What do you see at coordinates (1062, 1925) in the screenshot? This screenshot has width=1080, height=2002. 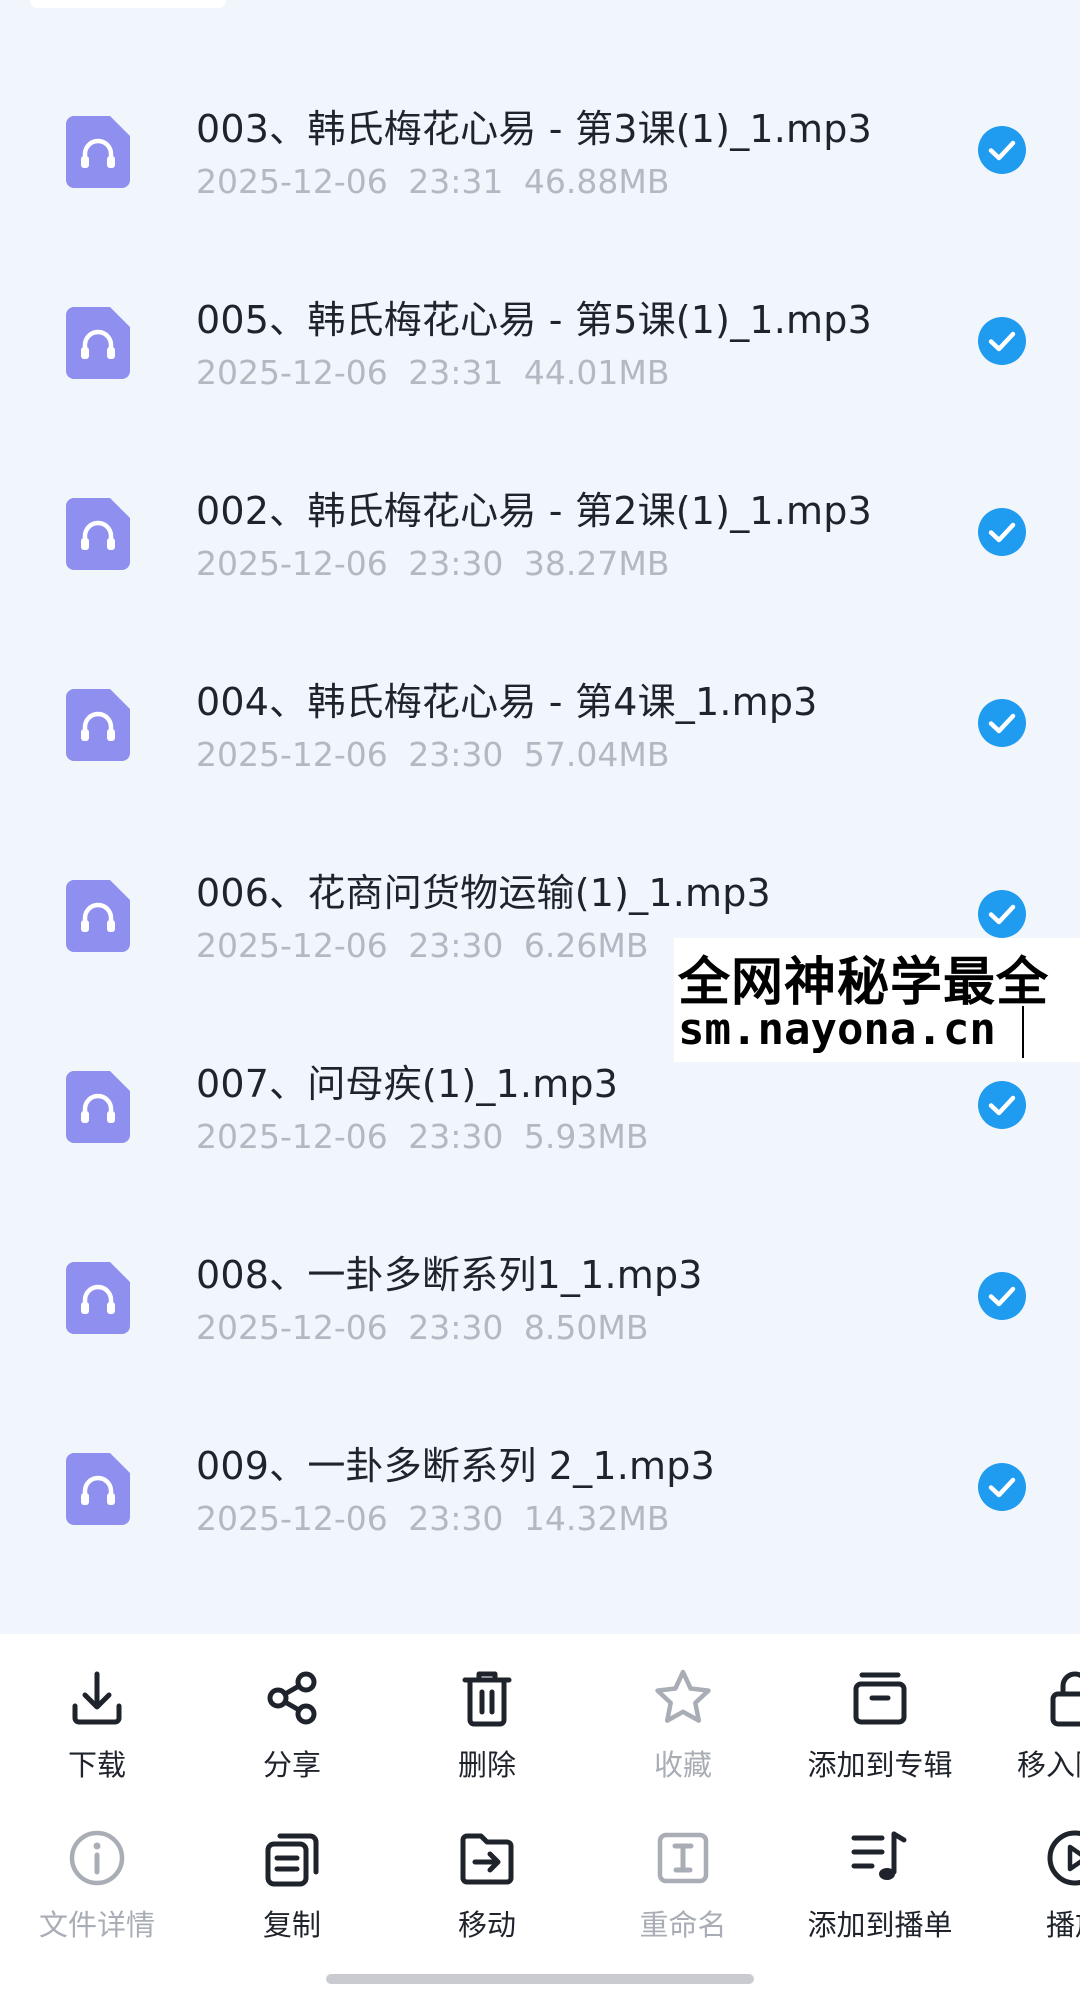 I see `action-label: 播放` at bounding box center [1062, 1925].